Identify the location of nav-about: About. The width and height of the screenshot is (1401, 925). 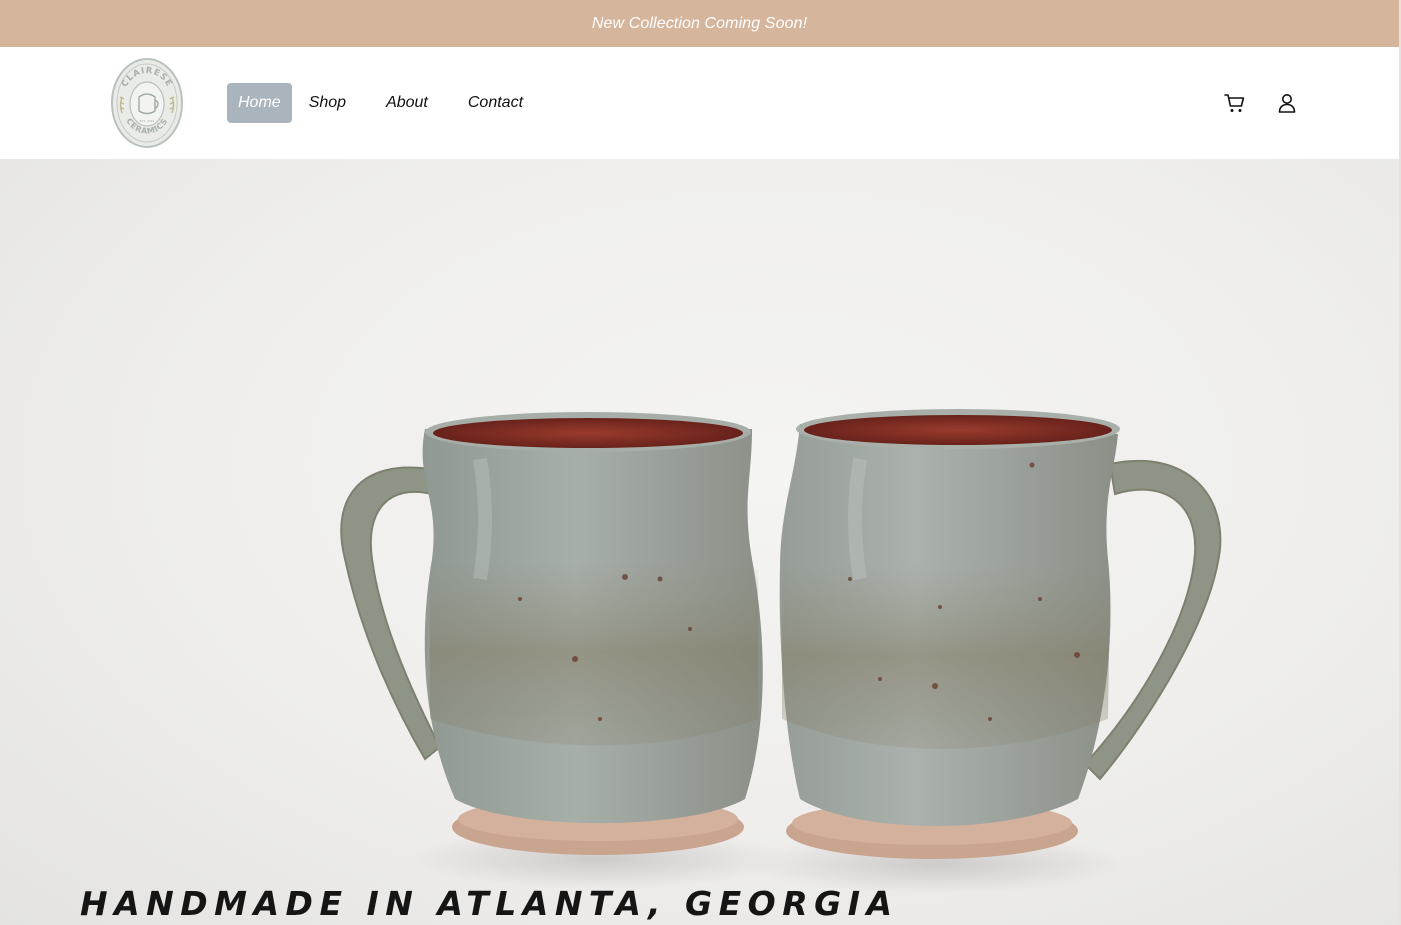
(407, 103).